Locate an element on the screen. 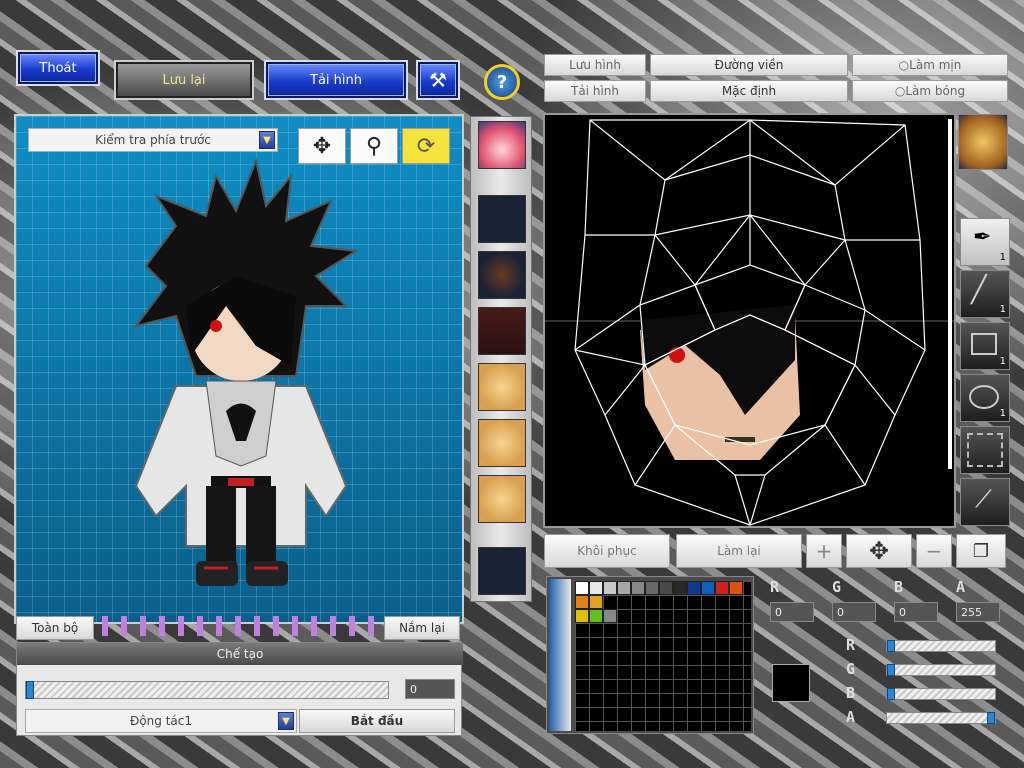  color-palette is located at coordinates (650, 655).